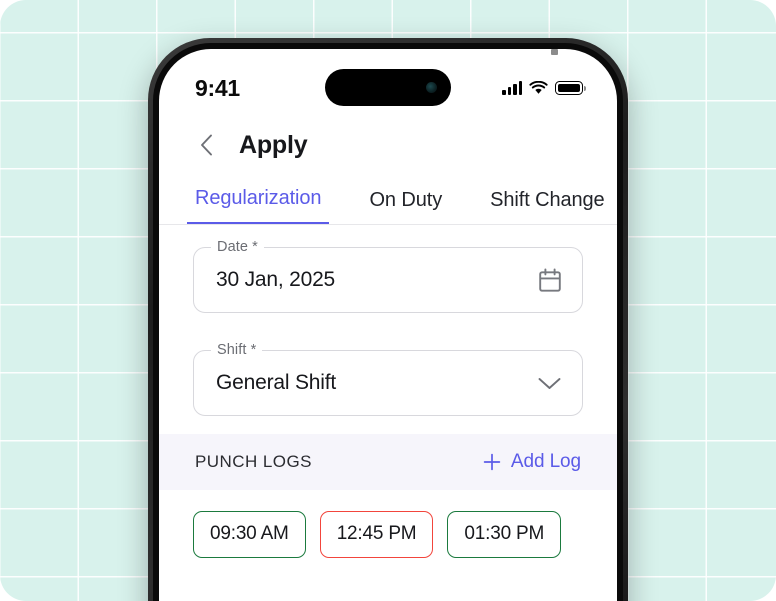 This screenshot has width=776, height=601. I want to click on punch-log-chip: 12:45 PM, so click(376, 534).